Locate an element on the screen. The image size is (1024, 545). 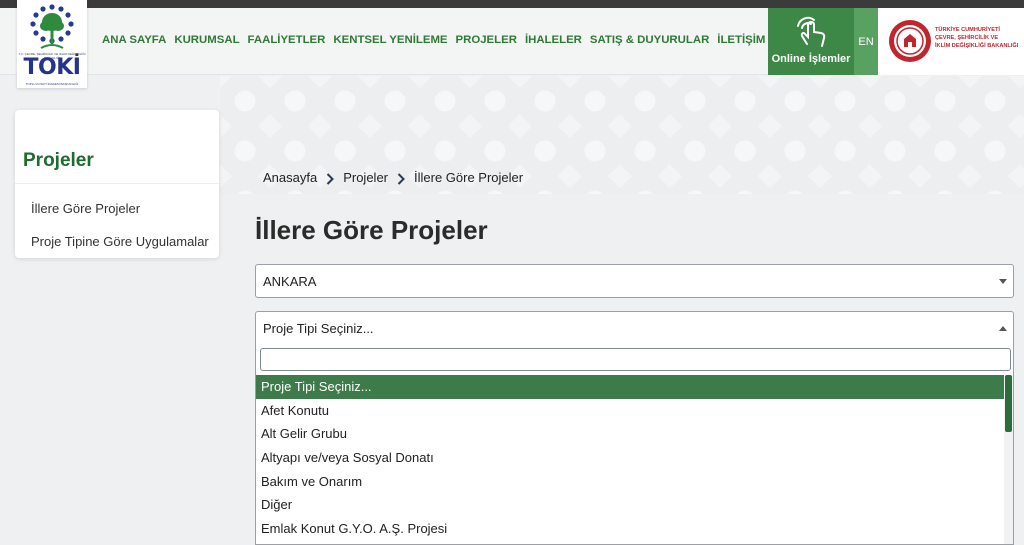
online-islemler-button: Online İşlemler is located at coordinates (811, 41).